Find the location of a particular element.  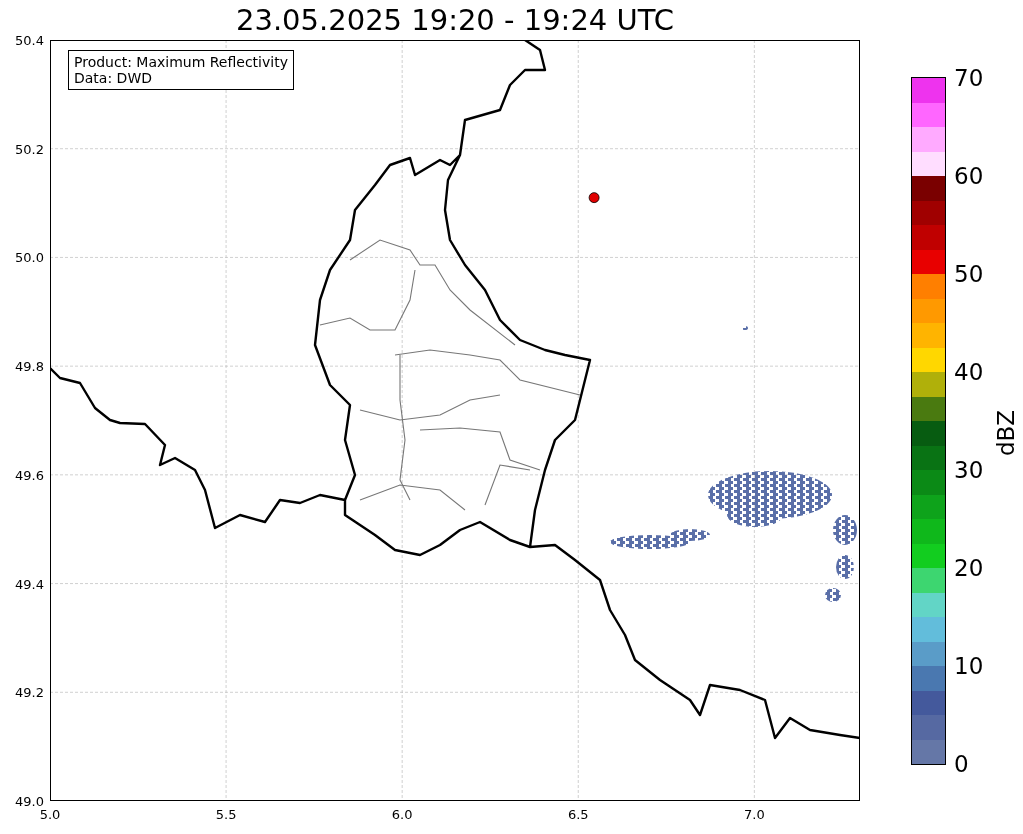

location-marker is located at coordinates (594, 198).